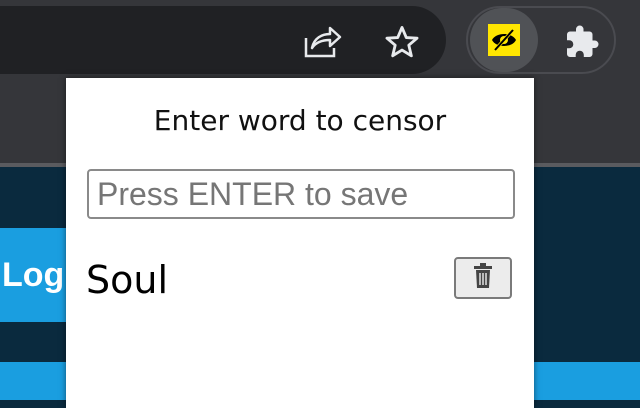 The image size is (640, 408). I want to click on puzzle-icon, so click(582, 42).